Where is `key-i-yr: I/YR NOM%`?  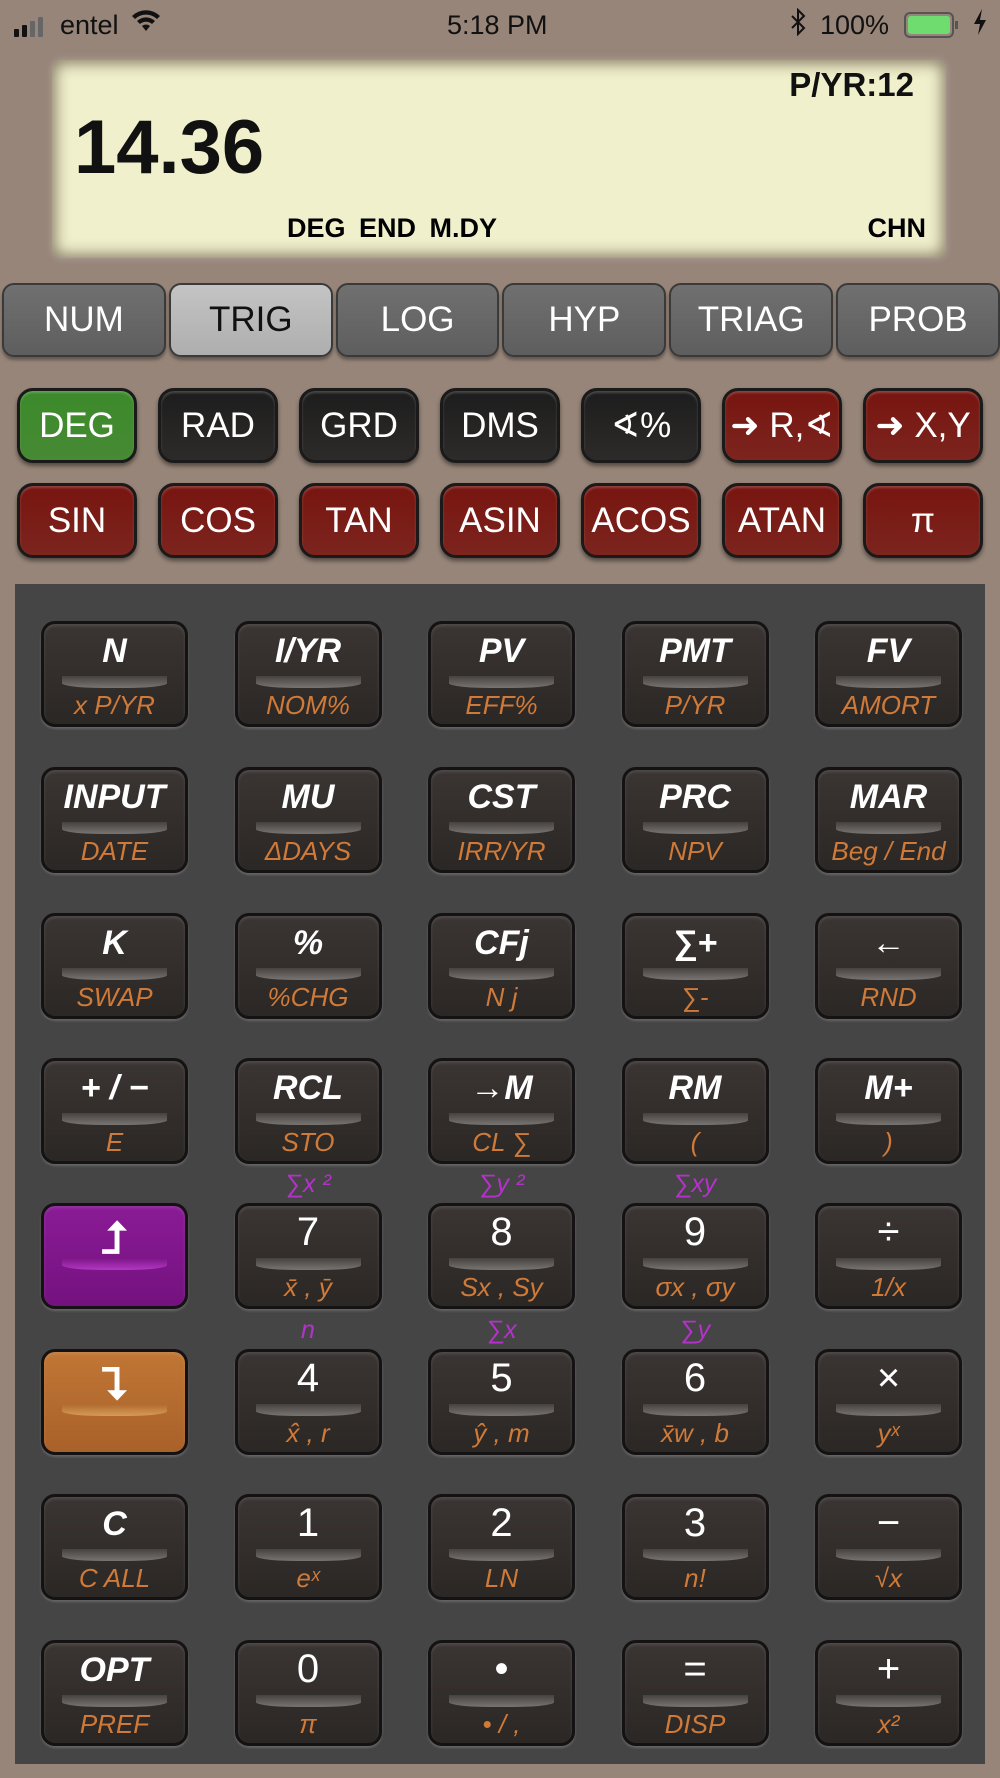 key-i-yr: I/YR NOM% is located at coordinates (308, 674).